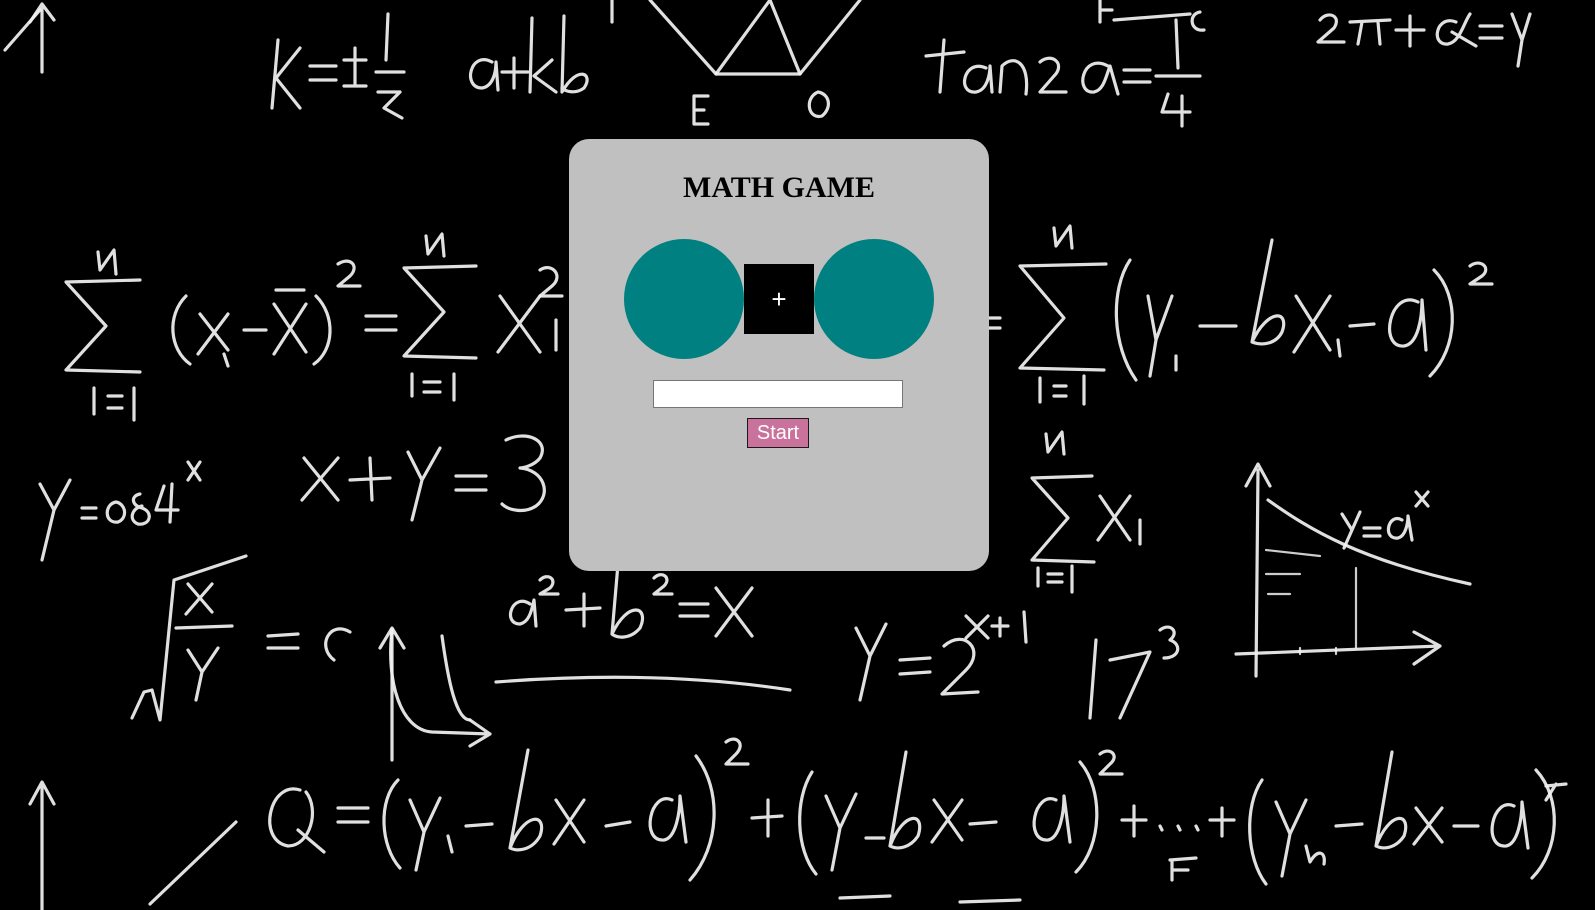  Describe the element at coordinates (779, 299) in the screenshot. I see `operator-box: +` at that location.